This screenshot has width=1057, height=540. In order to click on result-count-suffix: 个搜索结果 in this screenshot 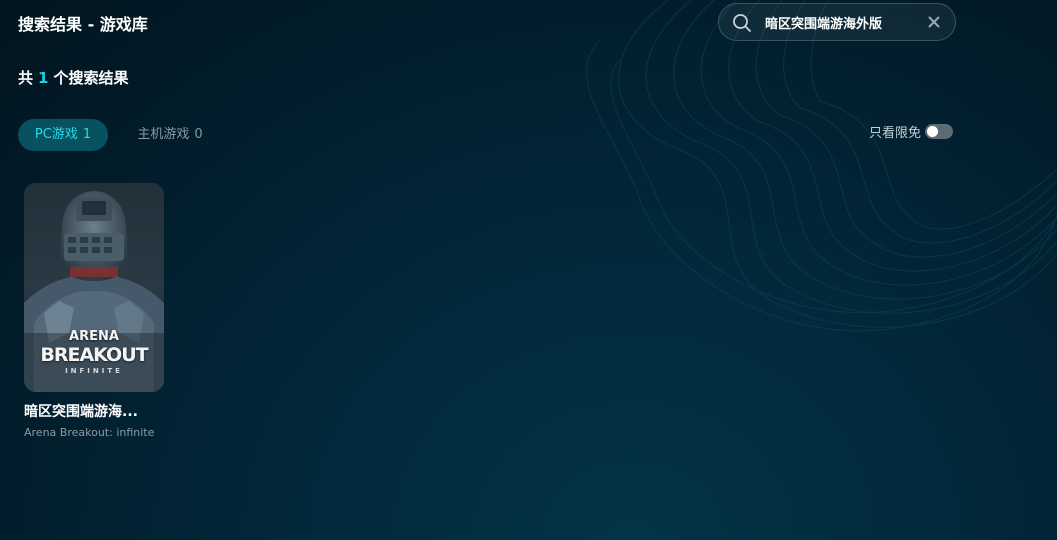, I will do `click(91, 78)`.